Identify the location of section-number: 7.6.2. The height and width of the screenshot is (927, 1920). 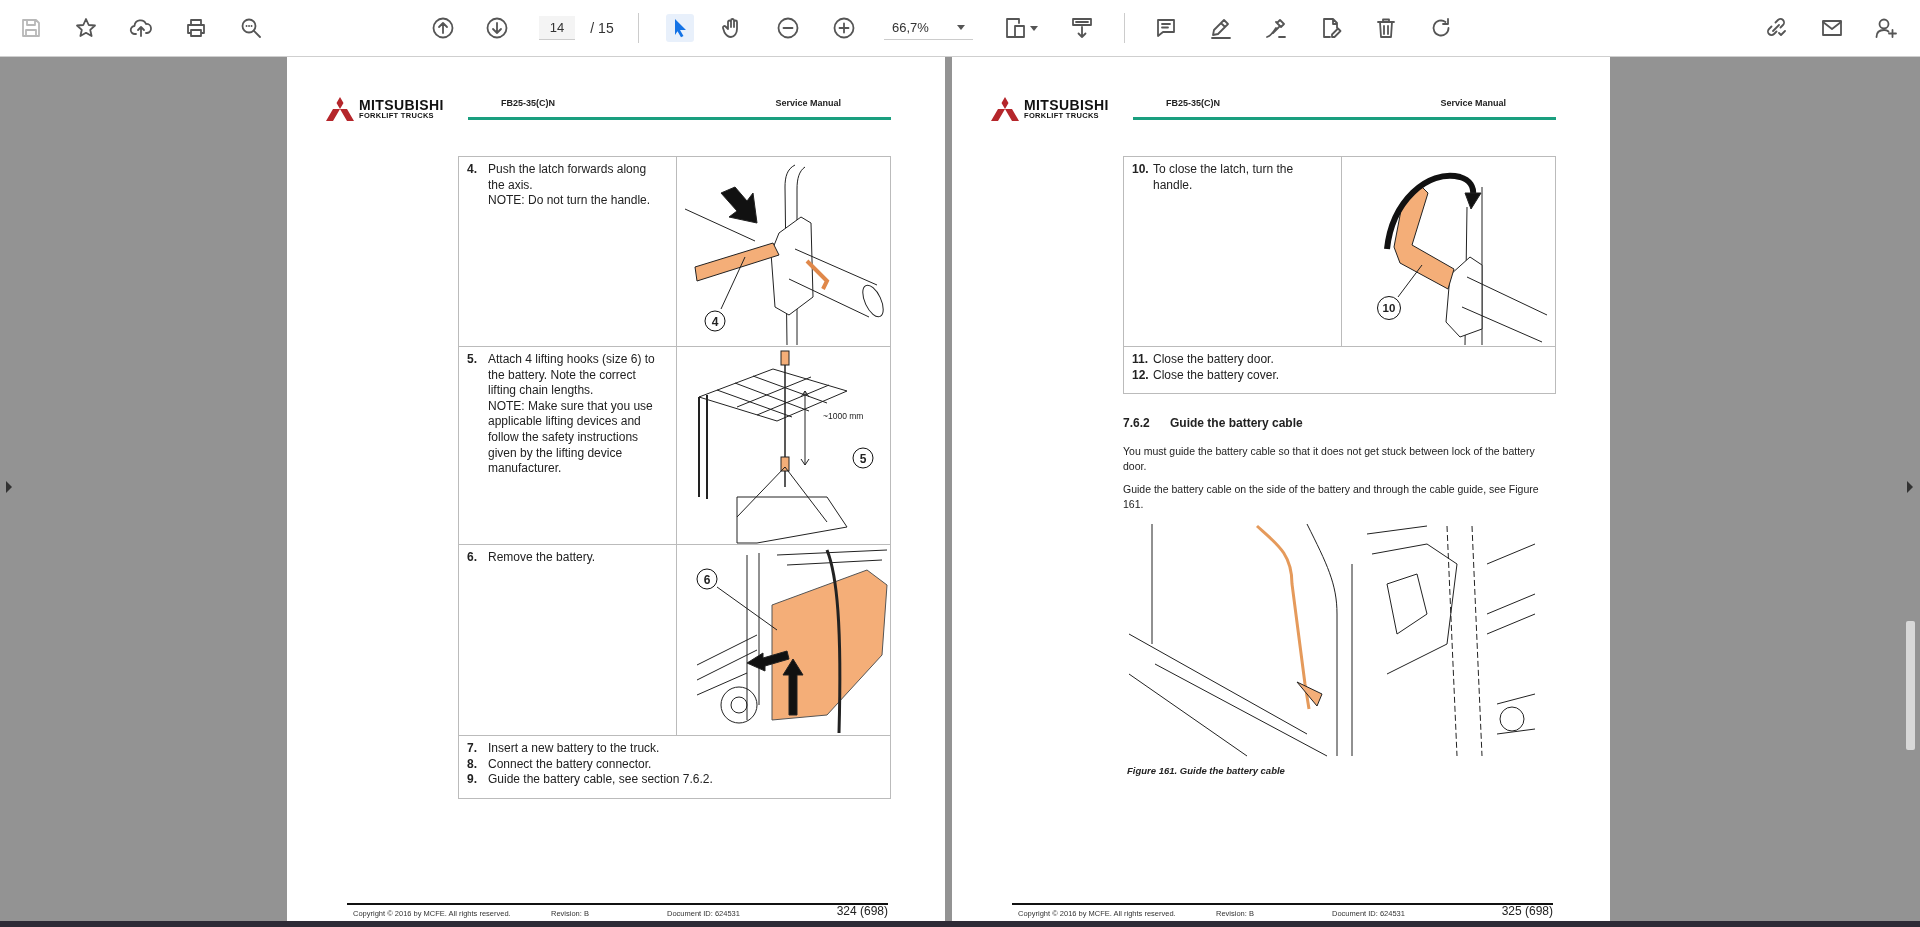
(1137, 423).